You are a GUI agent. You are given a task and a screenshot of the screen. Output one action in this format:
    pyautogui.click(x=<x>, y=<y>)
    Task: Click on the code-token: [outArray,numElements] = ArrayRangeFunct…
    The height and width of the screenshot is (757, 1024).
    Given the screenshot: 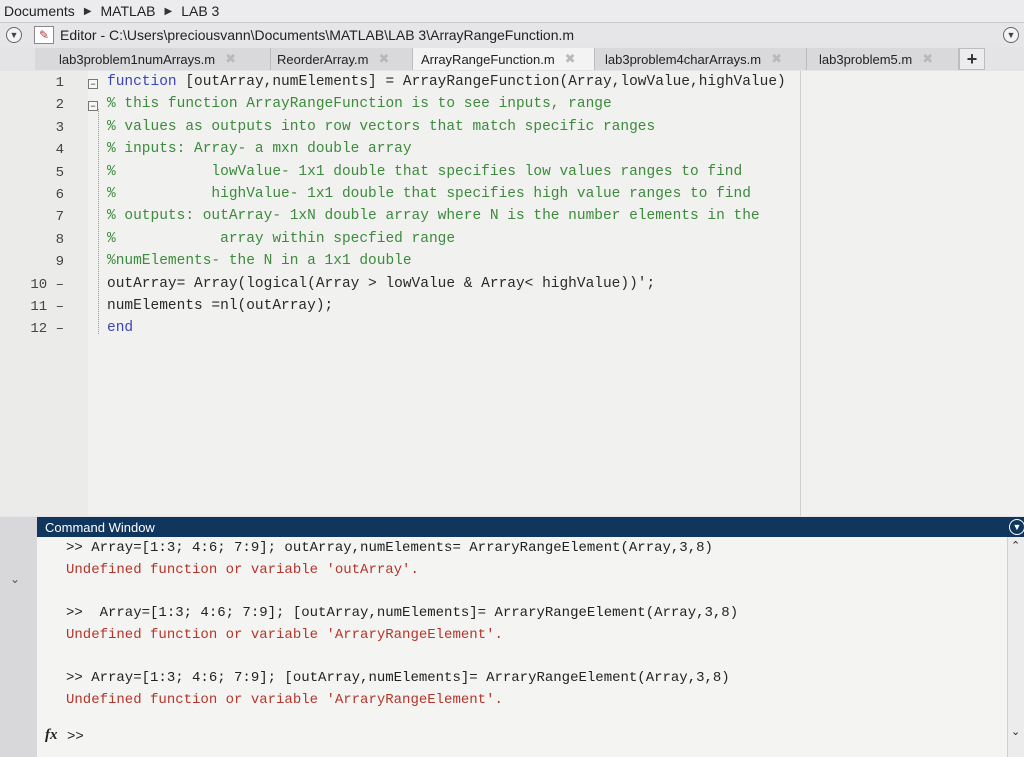 What is the action you would take?
    pyautogui.click(x=481, y=82)
    